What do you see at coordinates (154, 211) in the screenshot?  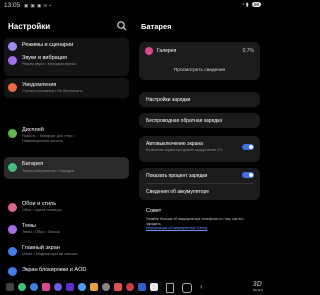 I see `advice-title: Совет` at bounding box center [154, 211].